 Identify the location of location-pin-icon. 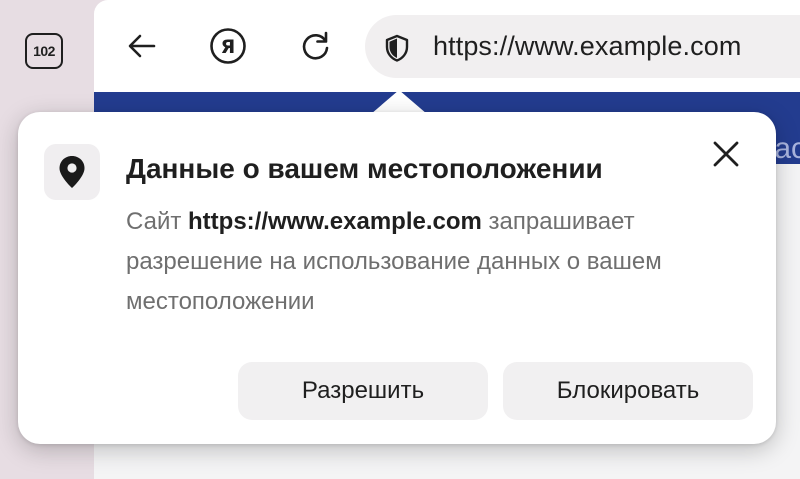
(72, 172).